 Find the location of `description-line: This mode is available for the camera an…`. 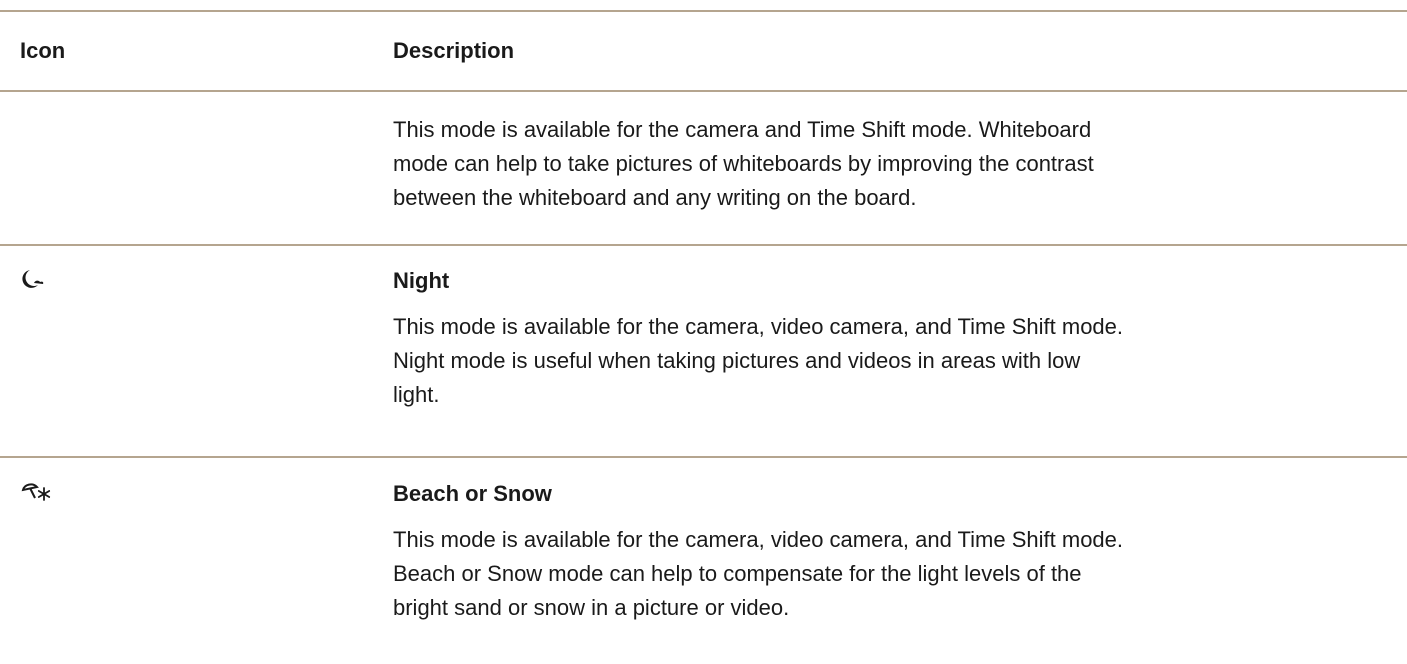

description-line: This mode is available for the camera an… is located at coordinates (742, 129).